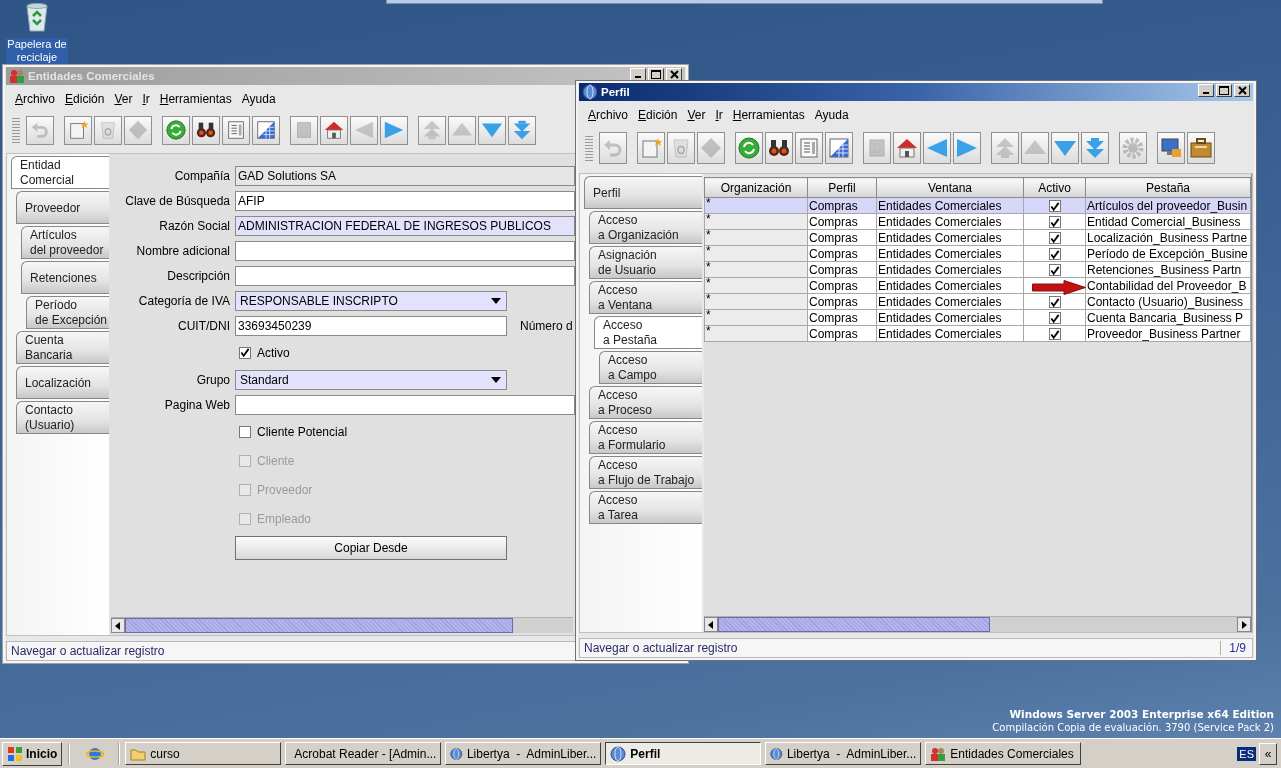 The width and height of the screenshot is (1281, 768). I want to click on field-label: Pagina Web, so click(196, 405).